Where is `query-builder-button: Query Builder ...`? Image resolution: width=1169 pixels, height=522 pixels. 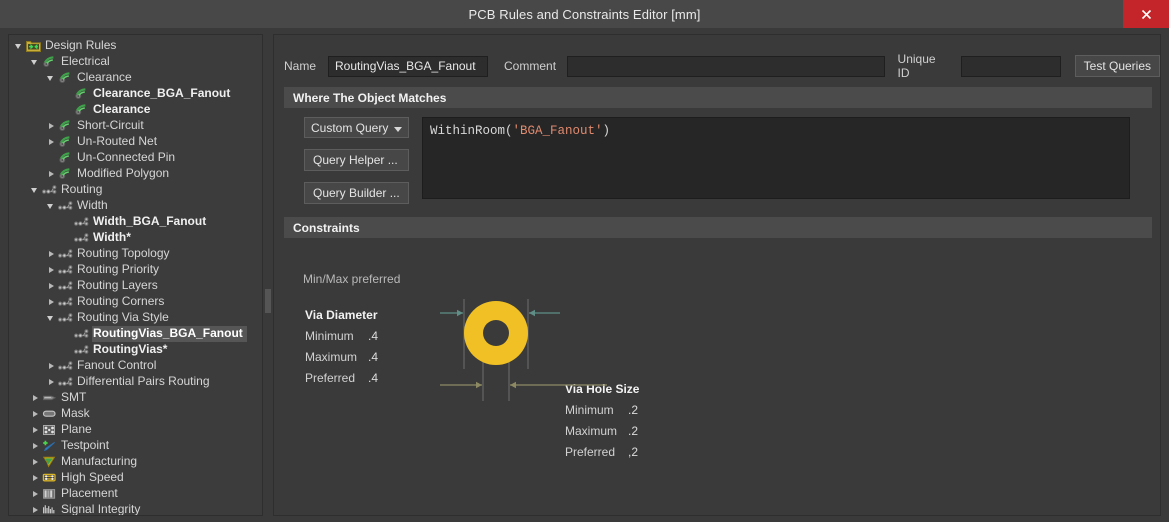 query-builder-button: Query Builder ... is located at coordinates (356, 193).